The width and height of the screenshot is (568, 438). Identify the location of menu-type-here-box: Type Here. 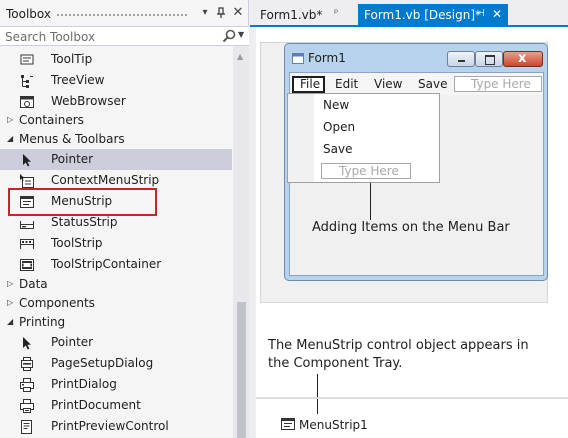
(498, 84).